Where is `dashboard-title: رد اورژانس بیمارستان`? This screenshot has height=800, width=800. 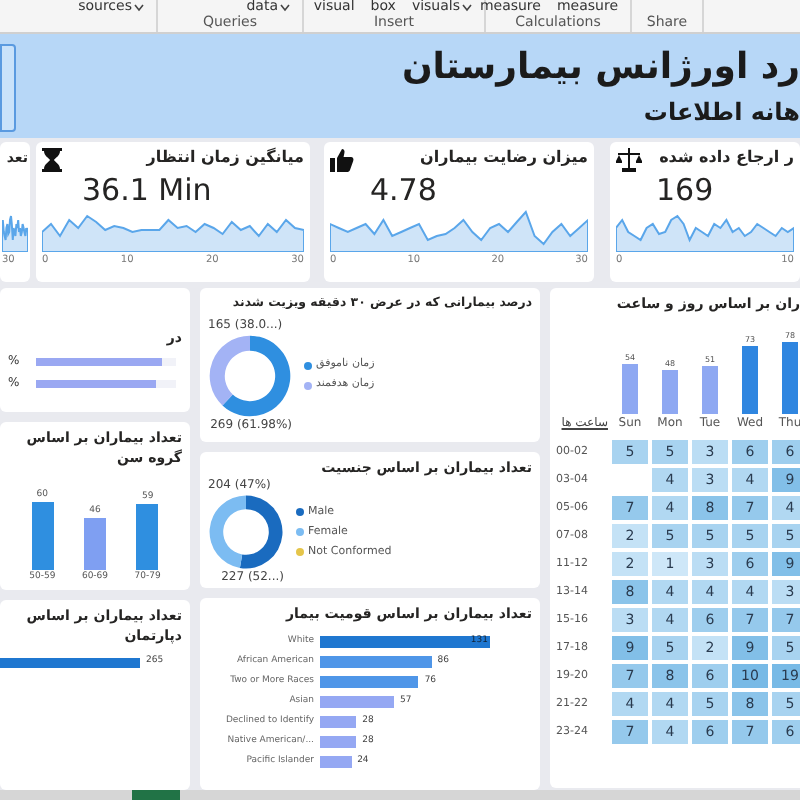
dashboard-title: رد اورژانس بیمارستان is located at coordinates (600, 68).